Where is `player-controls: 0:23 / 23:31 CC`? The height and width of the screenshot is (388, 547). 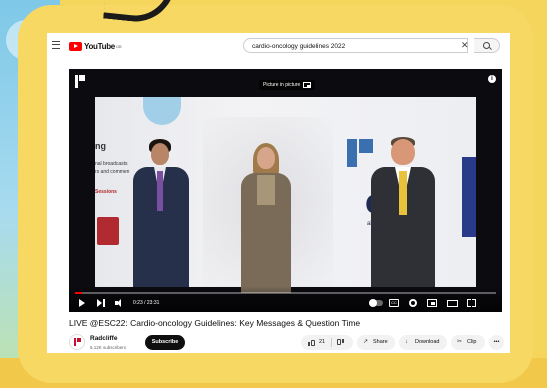
player-controls: 0:23 / 23:31 CC is located at coordinates (285, 299).